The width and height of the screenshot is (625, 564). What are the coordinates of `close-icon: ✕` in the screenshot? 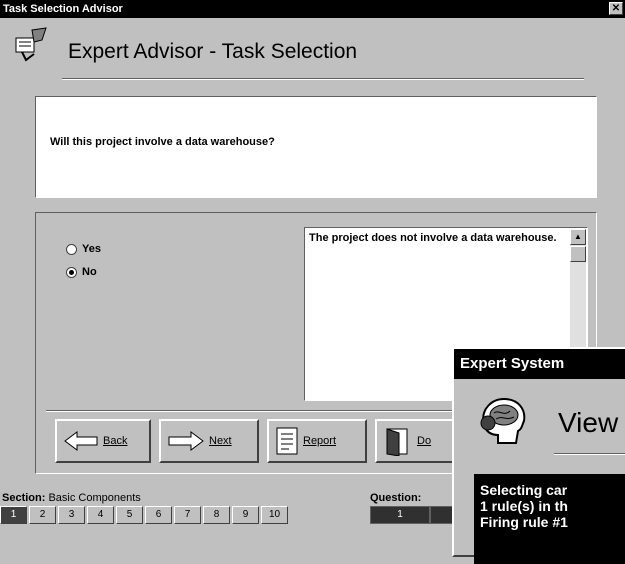 It's located at (616, 8).